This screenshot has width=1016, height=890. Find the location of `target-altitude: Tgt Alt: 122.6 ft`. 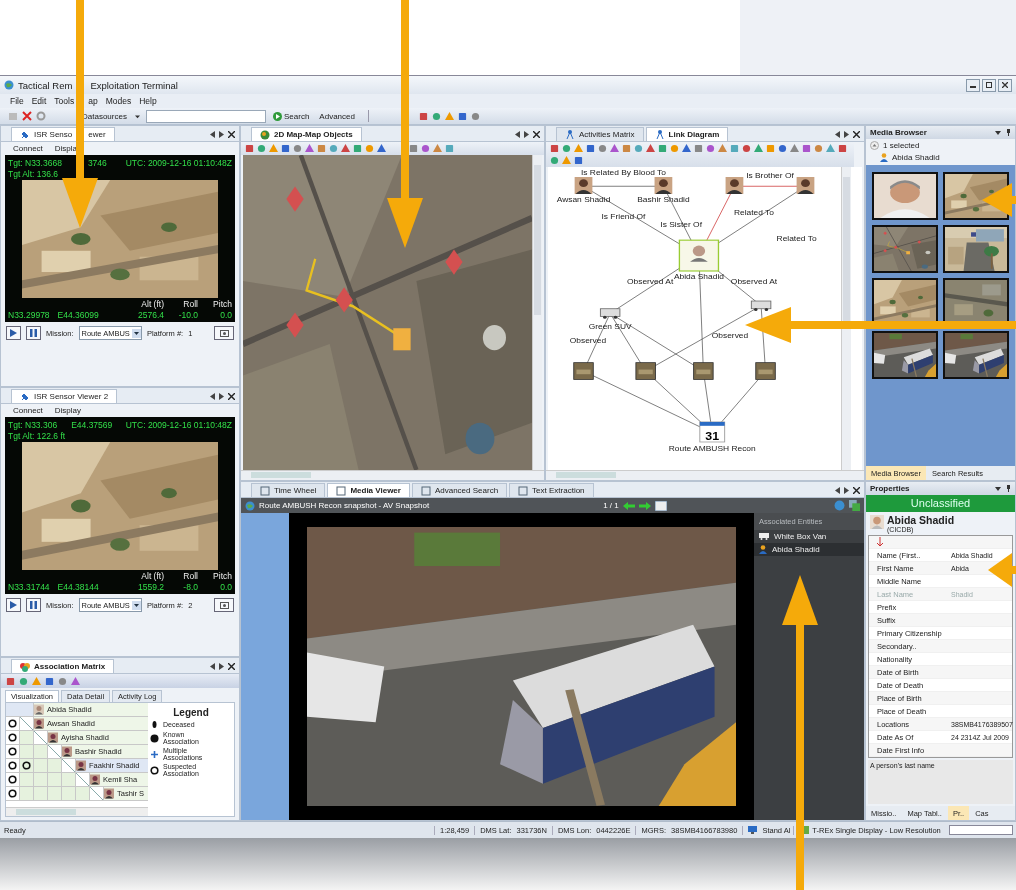

target-altitude: Tgt Alt: 122.6 ft is located at coordinates (37, 435).